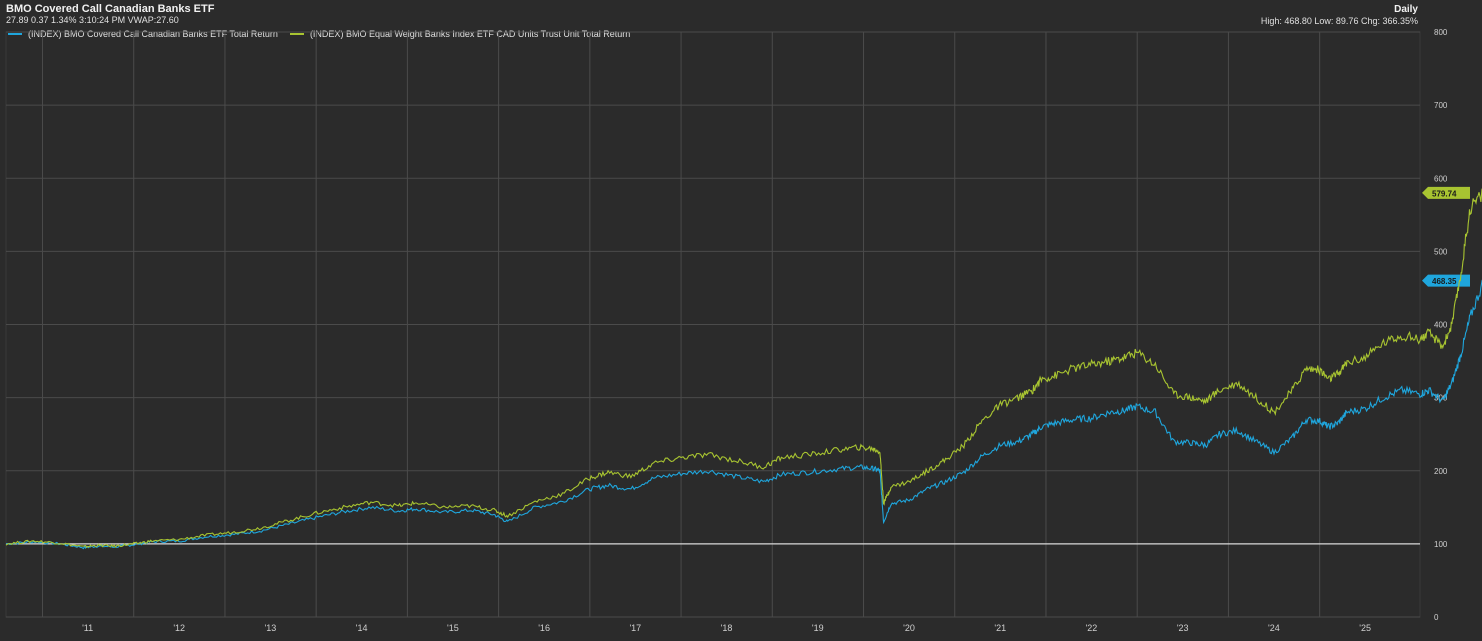 This screenshot has height=641, width=1482. Describe the element at coordinates (1441, 32) in the screenshot. I see `y-tick-label-8: 800` at that location.